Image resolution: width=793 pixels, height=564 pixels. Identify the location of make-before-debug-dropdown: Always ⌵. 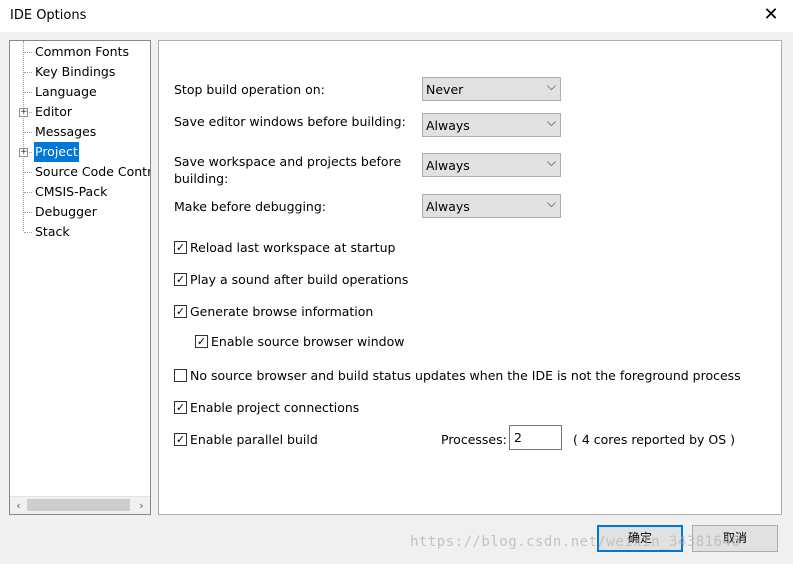
(491, 206).